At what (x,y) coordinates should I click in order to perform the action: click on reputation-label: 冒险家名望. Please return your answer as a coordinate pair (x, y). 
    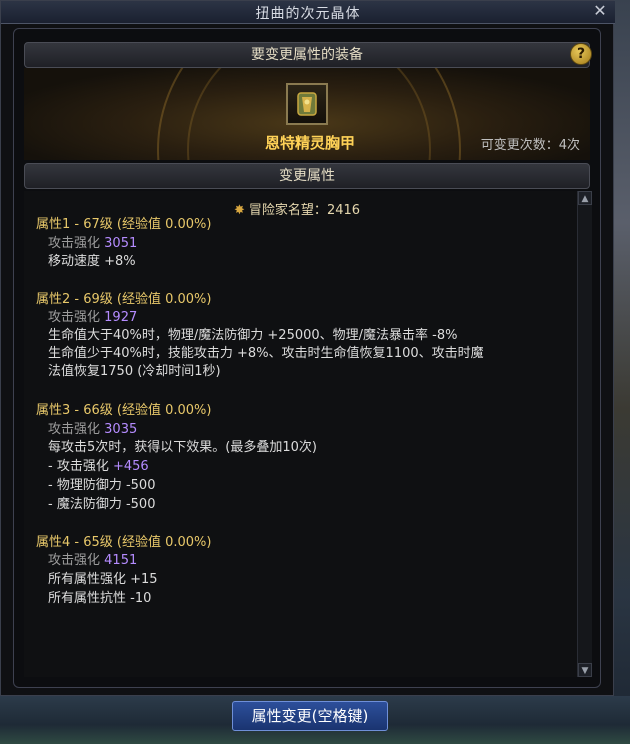
    Looking at the image, I should click on (281, 210).